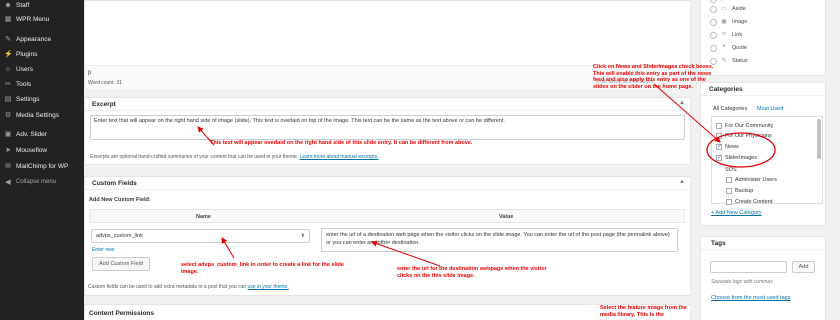 This screenshot has width=840, height=320. I want to click on image-icon: ▣, so click(724, 22).